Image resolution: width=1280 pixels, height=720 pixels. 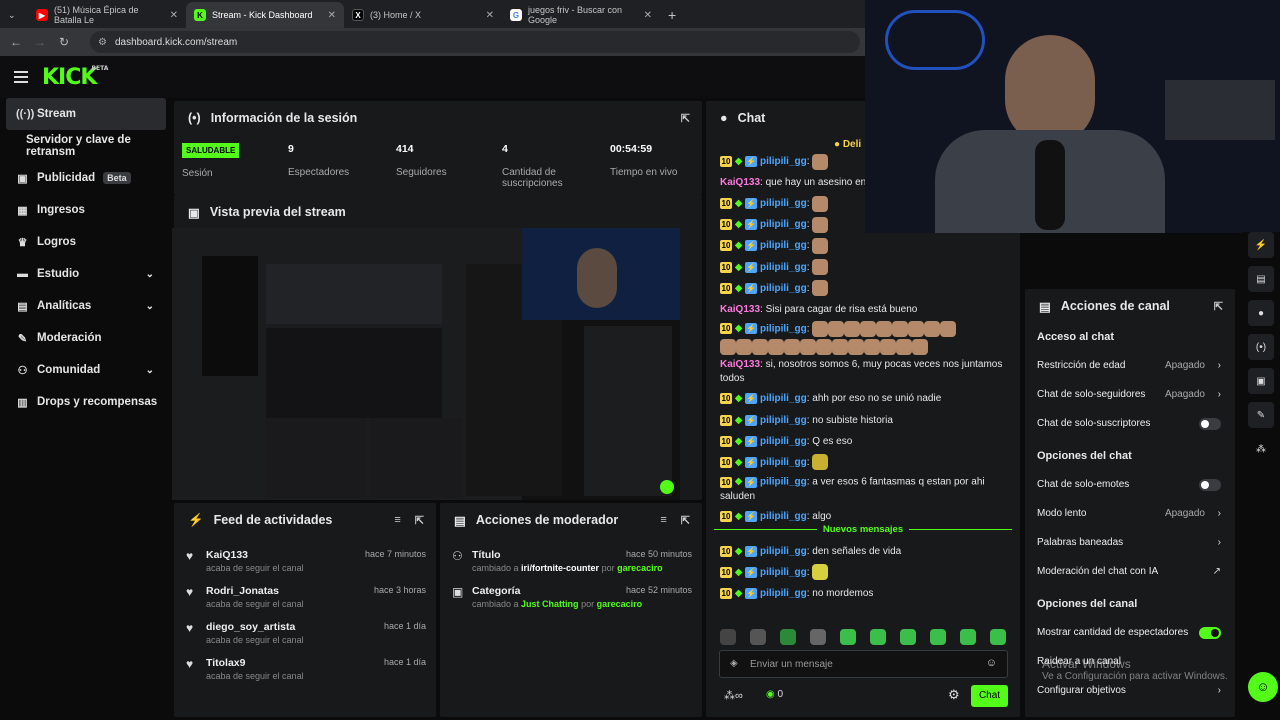 What do you see at coordinates (516, 15) in the screenshot?
I see `google-icon: G` at bounding box center [516, 15].